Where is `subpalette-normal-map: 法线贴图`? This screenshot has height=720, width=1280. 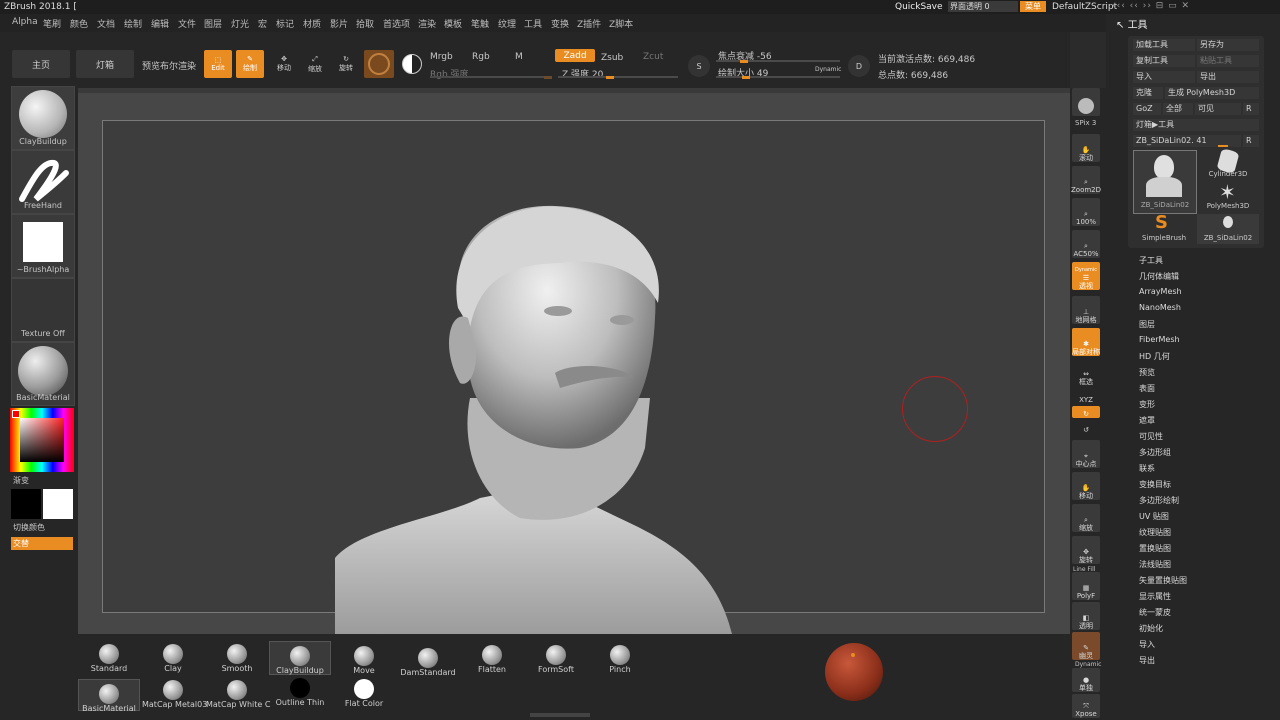
subpalette-normal-map: 法线贴图 is located at coordinates (1155, 564).